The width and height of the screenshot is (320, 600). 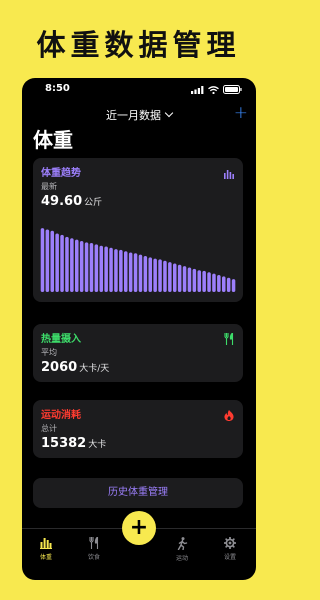 I want to click on tab-bar: 体重 饮食 + 运动 设置, so click(x=139, y=545).